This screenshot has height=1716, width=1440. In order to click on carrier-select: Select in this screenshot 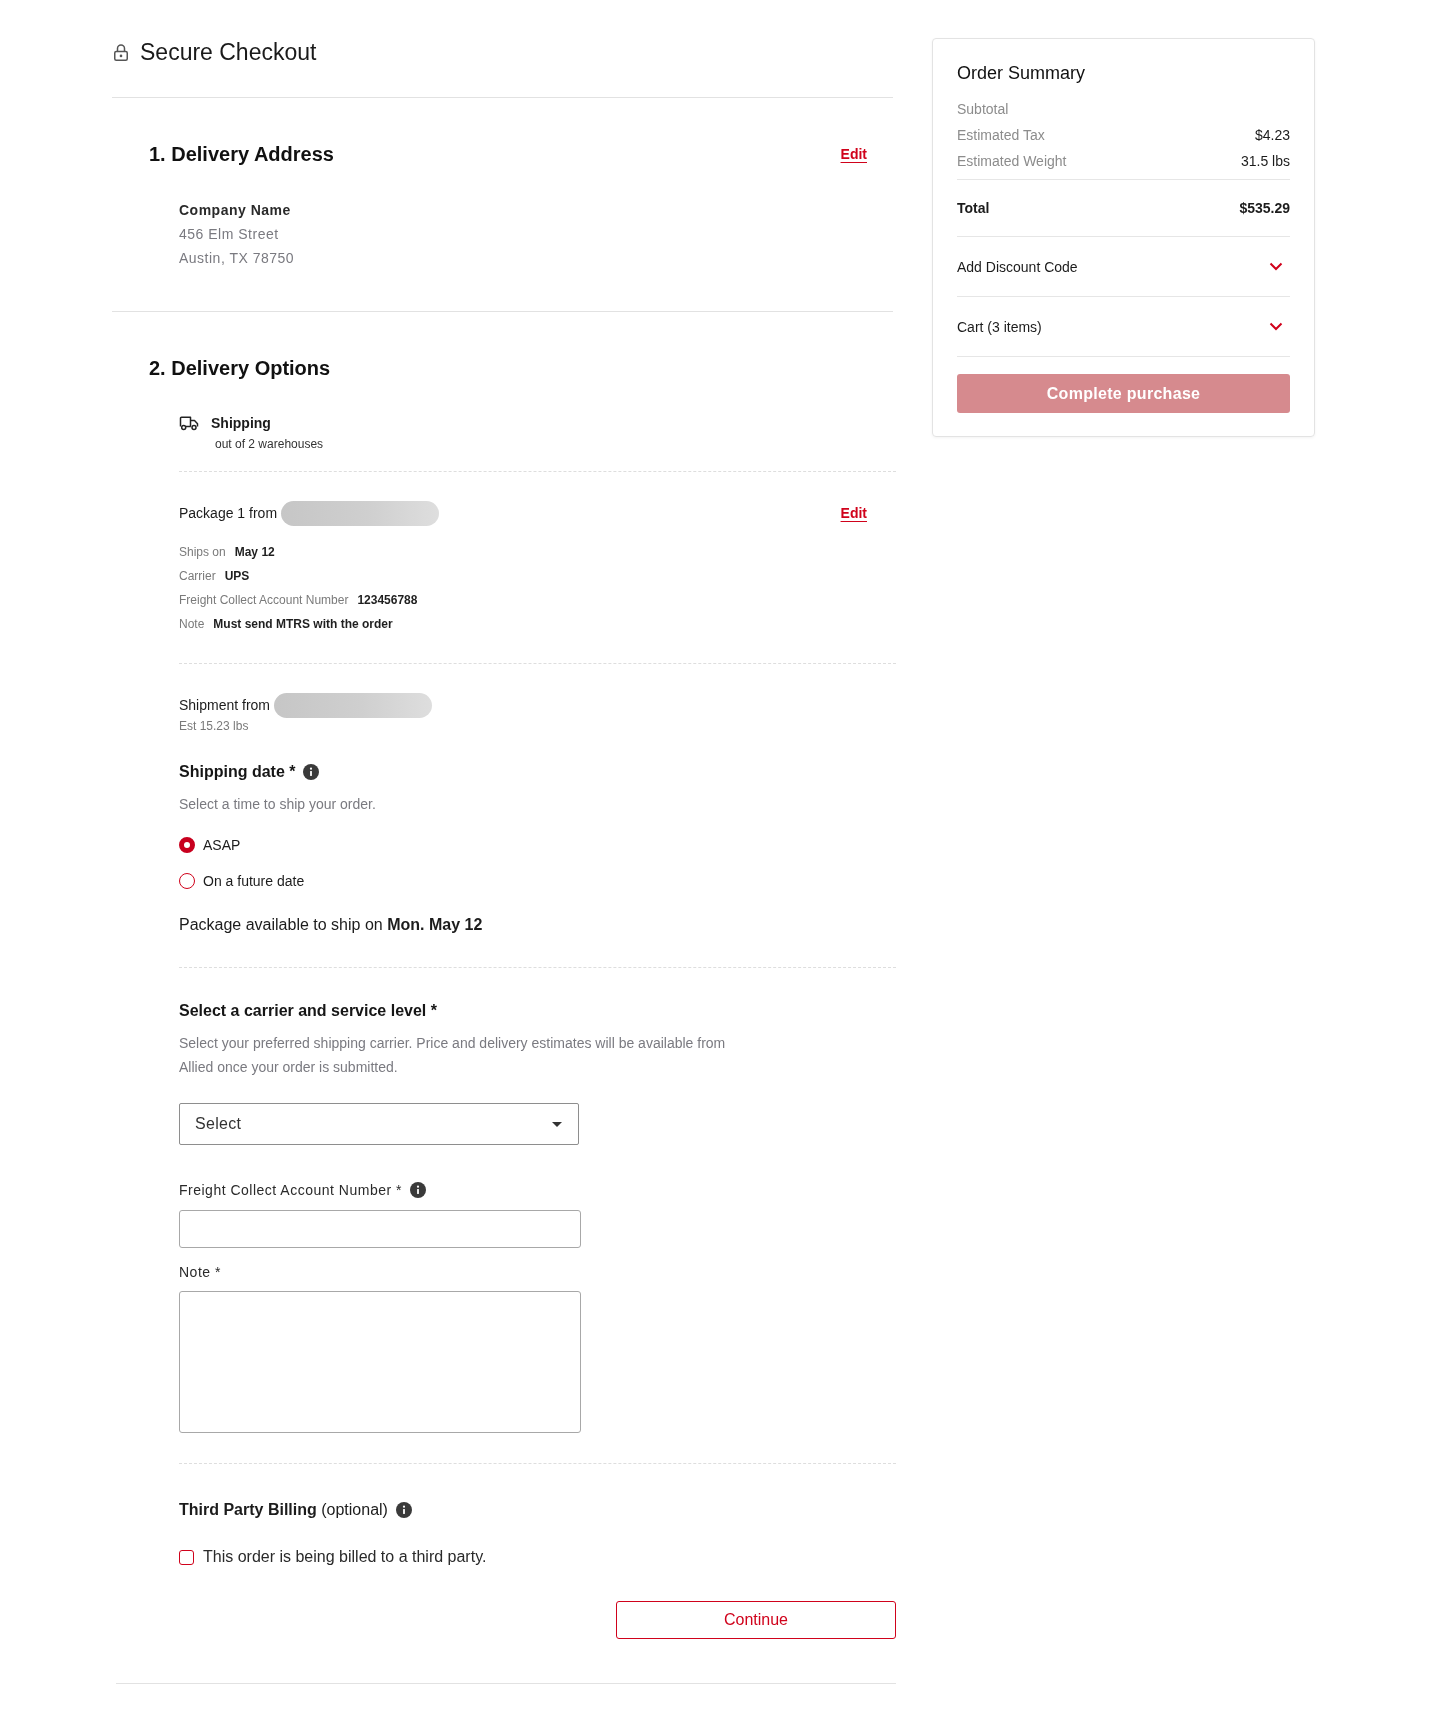, I will do `click(379, 1124)`.